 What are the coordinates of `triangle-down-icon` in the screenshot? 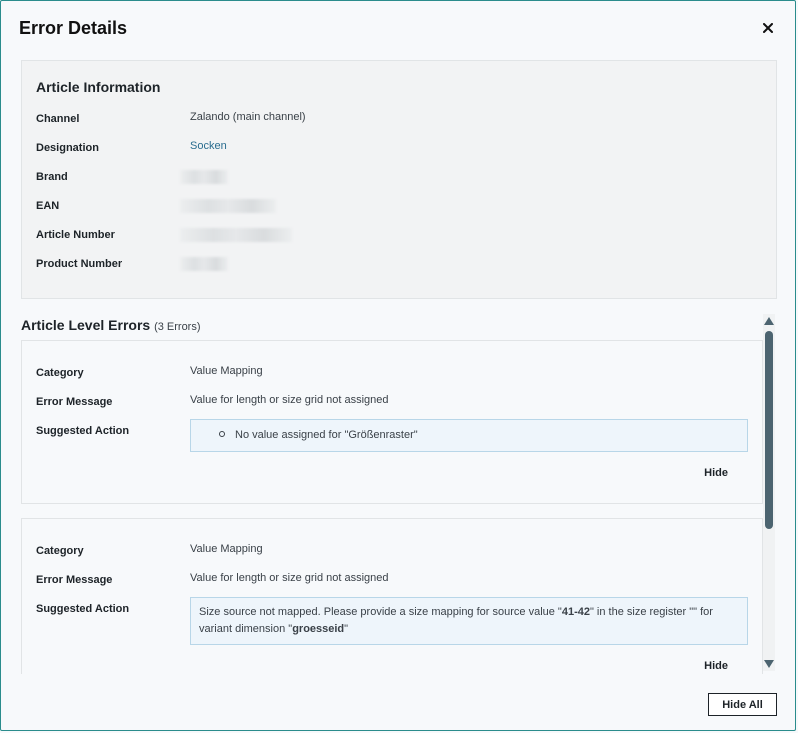 It's located at (769, 664).